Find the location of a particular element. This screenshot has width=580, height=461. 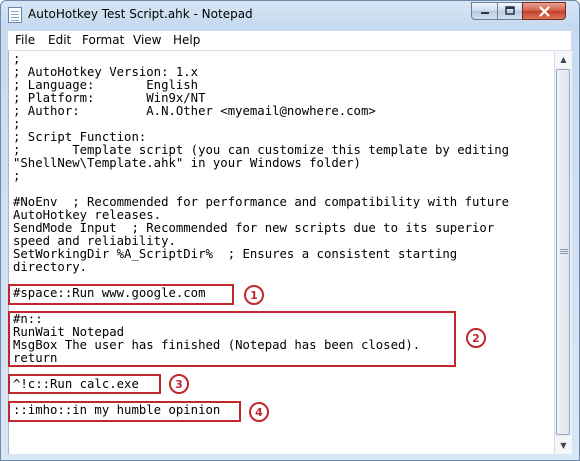

minimize-icon is located at coordinates (484, 13).